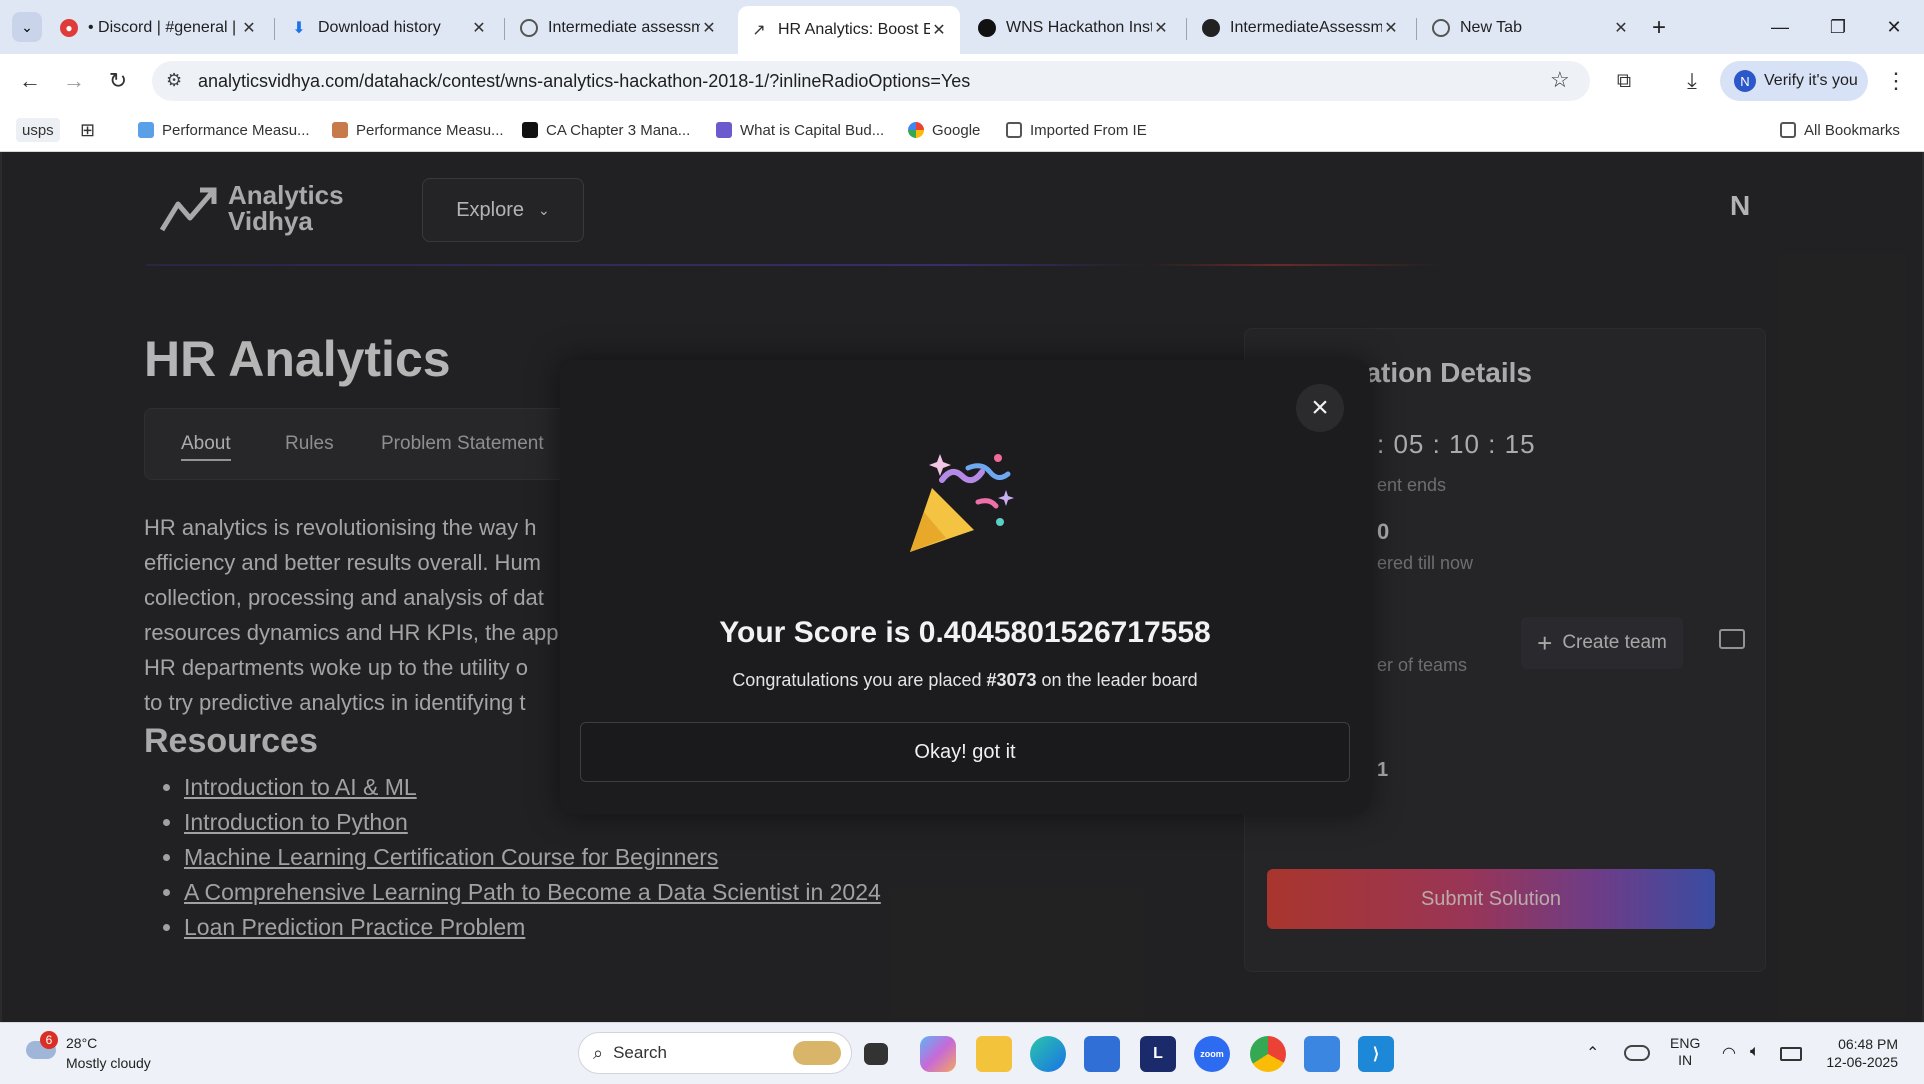  Describe the element at coordinates (1811, 80) in the screenshot. I see `verify-label: Verify it's you` at that location.